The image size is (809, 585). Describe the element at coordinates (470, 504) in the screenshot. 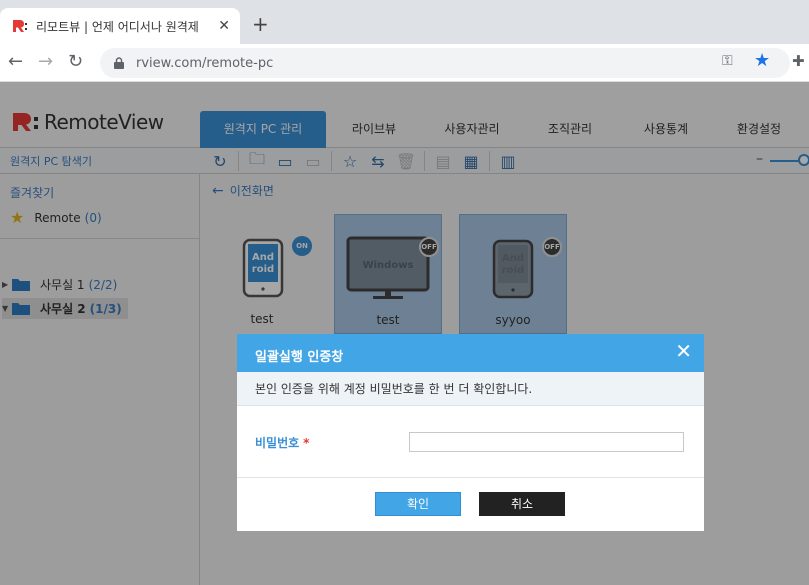

I see `dialog-footer: 확인 취소` at that location.